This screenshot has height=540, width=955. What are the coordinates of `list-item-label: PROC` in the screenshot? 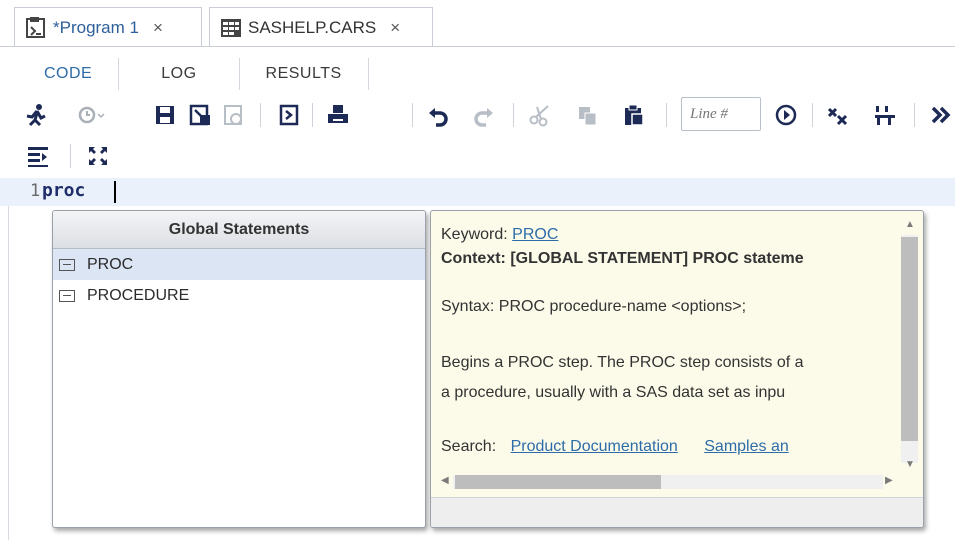 It's located at (110, 264).